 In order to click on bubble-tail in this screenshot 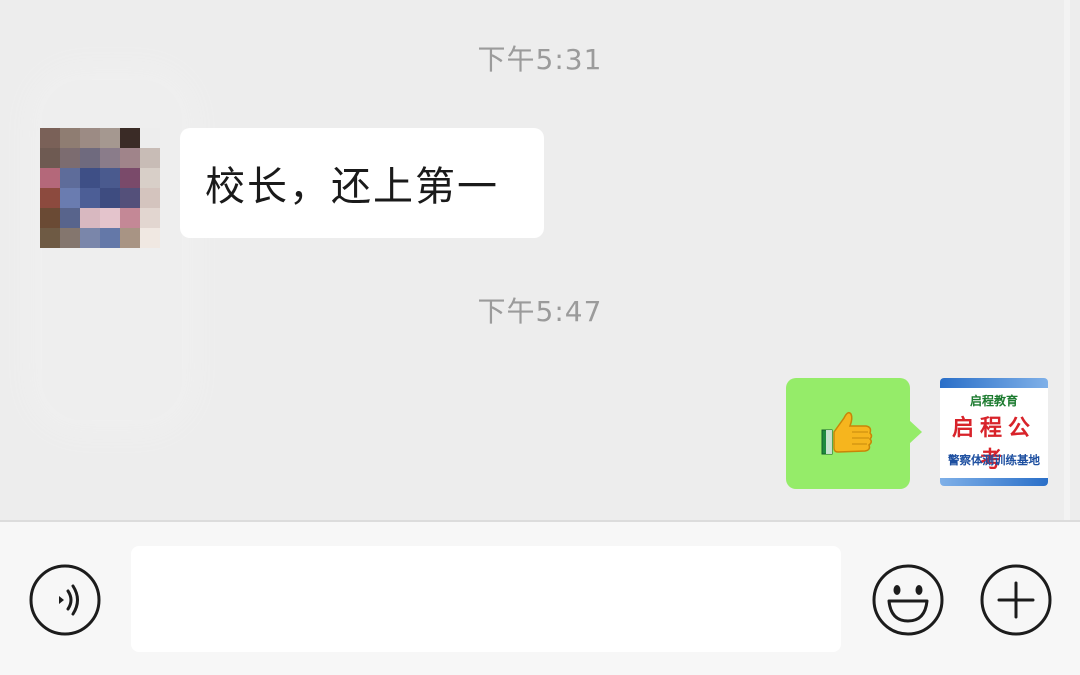, I will do `click(915, 432)`.